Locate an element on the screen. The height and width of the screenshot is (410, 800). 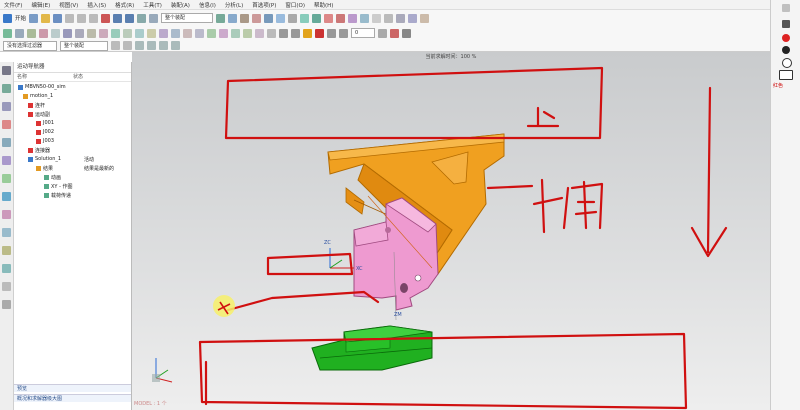
mirror-icon is located at coordinates (163, 33).